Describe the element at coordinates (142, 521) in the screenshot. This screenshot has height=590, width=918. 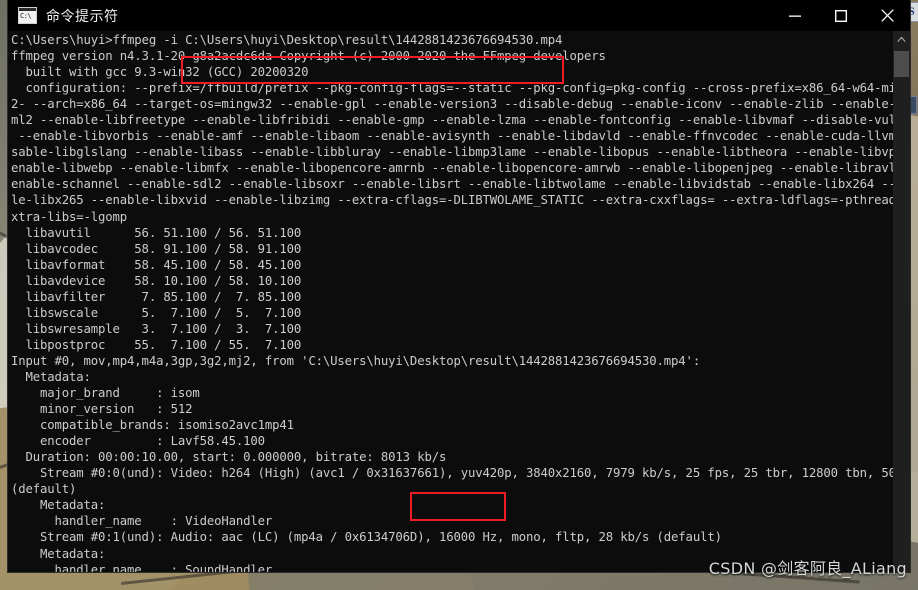
I see `console-line: handler_name : VideoHandler` at that location.